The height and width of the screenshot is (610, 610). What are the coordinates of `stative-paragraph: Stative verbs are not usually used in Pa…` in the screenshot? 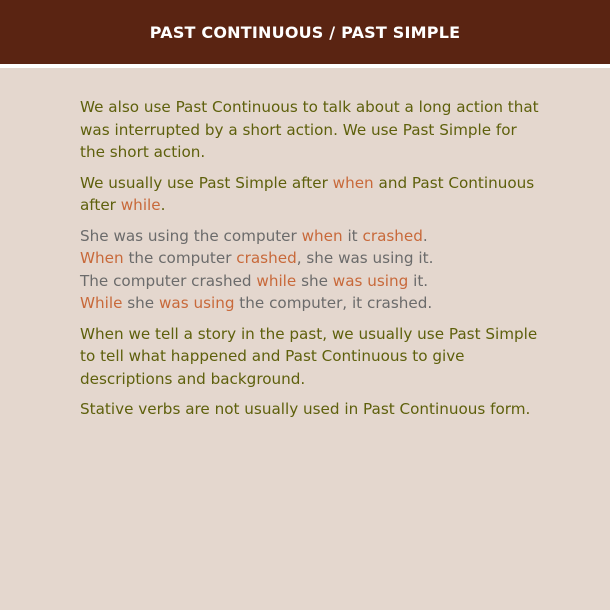 It's located at (305, 409).